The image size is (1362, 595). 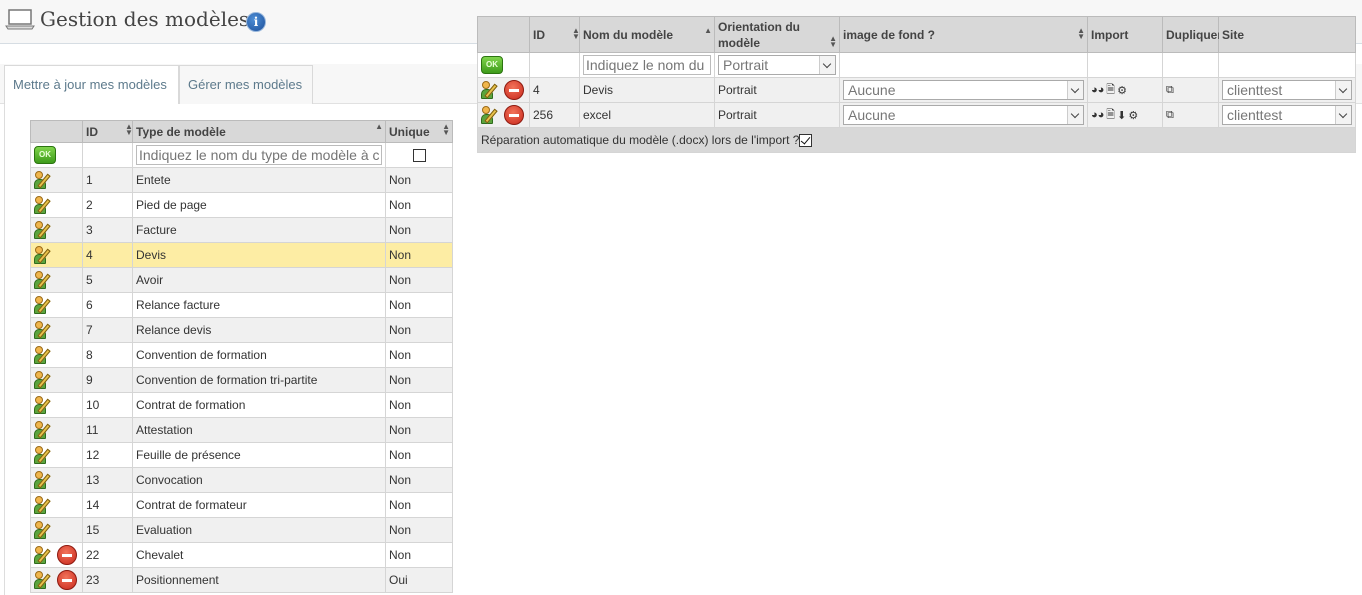 I want to click on tab-manage-models: Gérer mes modèles, so click(x=246, y=85).